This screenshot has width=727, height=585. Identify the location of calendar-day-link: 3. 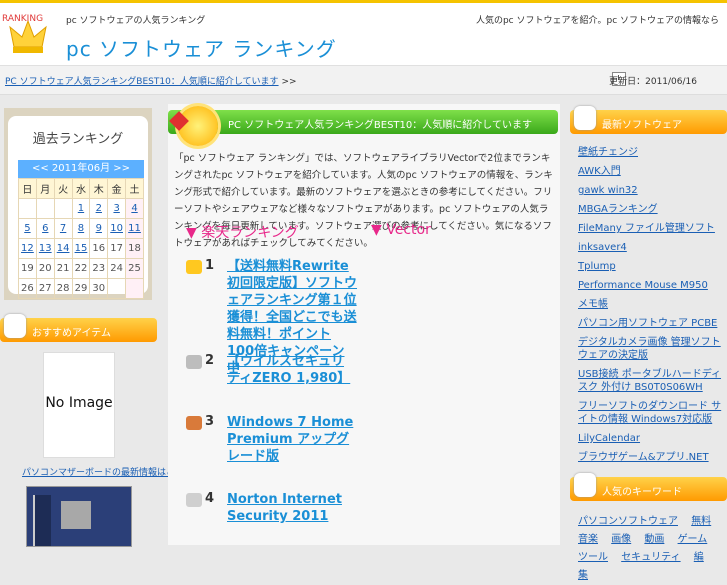
(117, 208).